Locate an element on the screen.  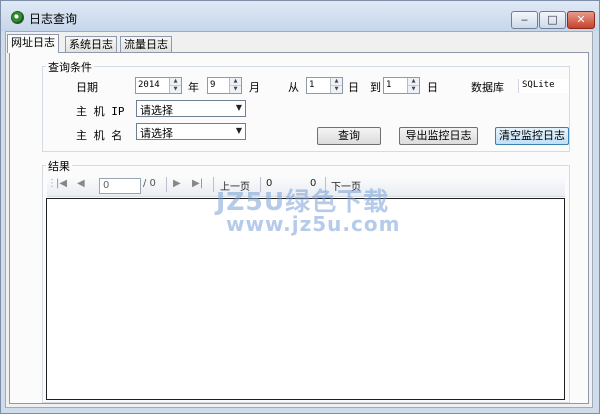
query-conditions-label: 查询条件 is located at coordinates (70, 67).